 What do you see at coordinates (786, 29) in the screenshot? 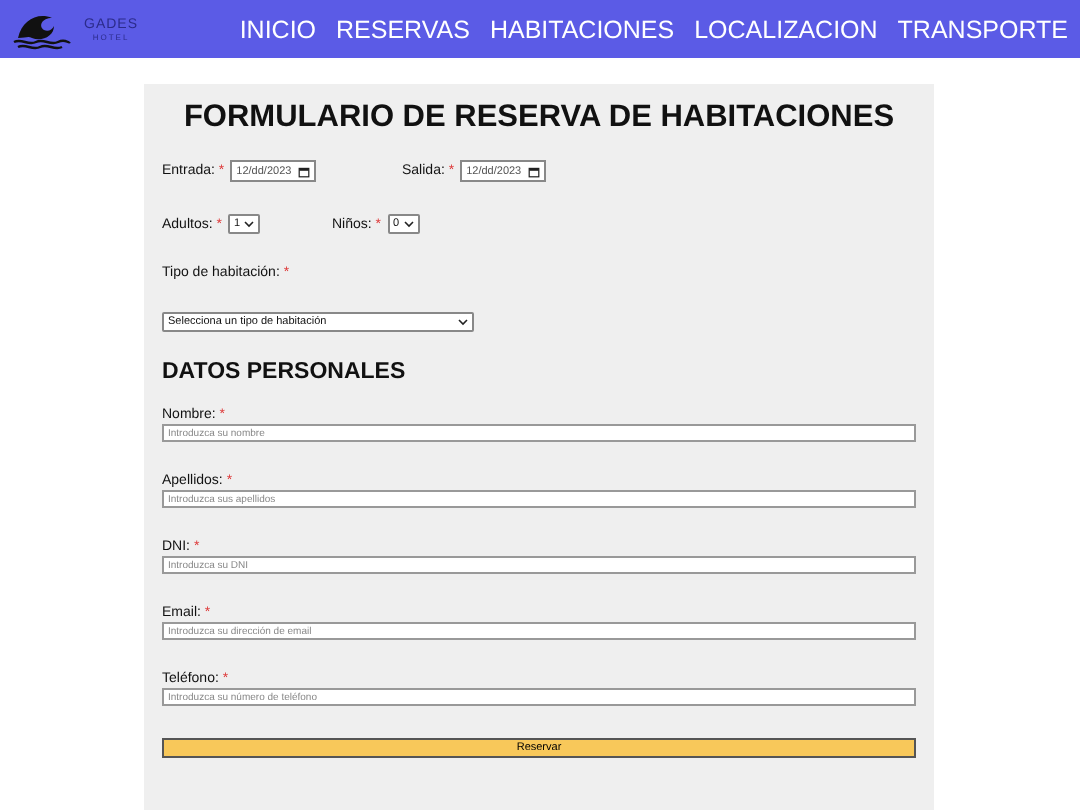
I see `nav-link: LOCALIZACION` at bounding box center [786, 29].